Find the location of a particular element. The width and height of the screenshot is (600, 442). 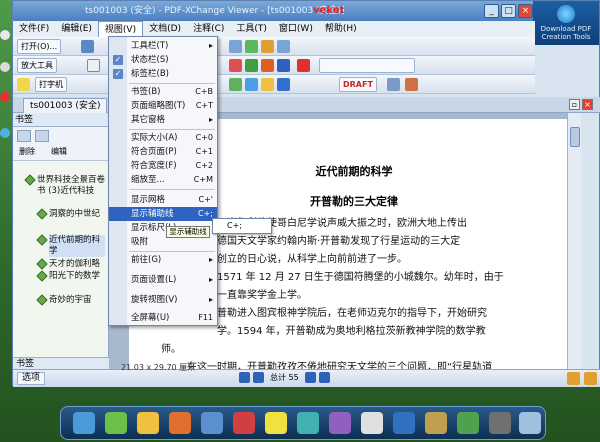

print-icon is located at coordinates (283, 46).